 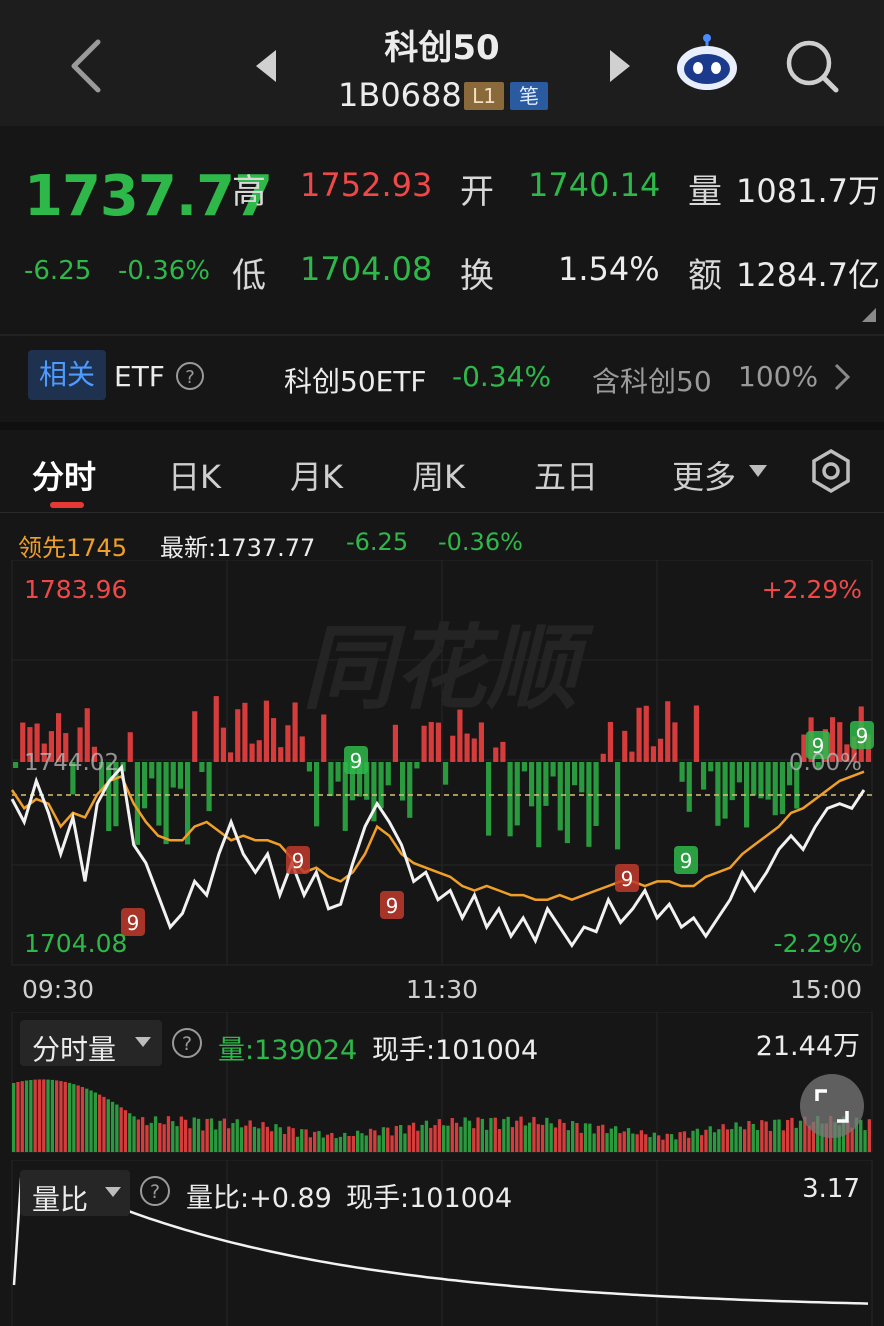 I want to click on expand-corner-icon, so click(x=869, y=315).